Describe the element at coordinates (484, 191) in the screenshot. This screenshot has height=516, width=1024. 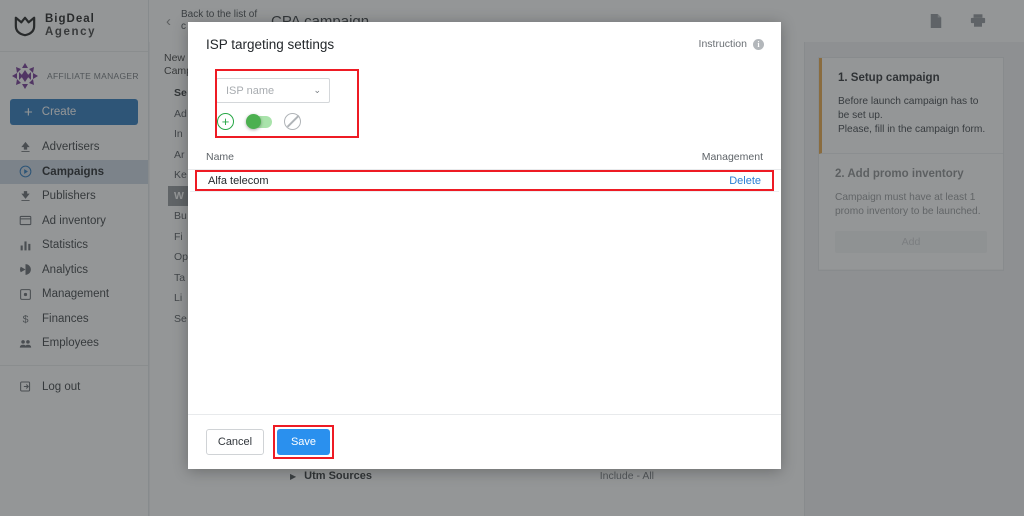
I see `row-divider` at that location.